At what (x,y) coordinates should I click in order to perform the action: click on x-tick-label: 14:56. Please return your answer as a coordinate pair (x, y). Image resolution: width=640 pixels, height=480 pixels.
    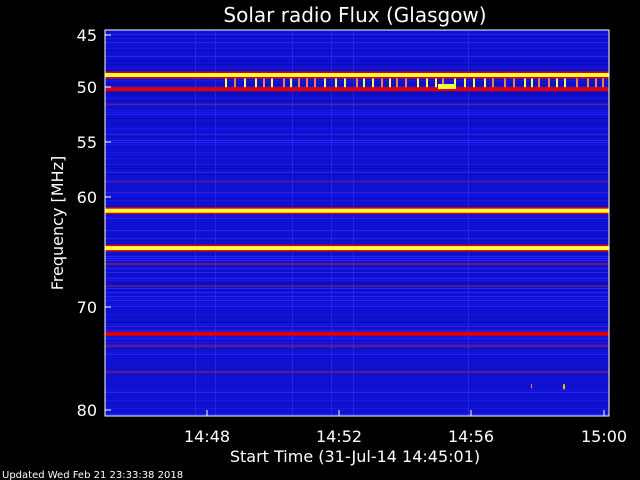
    Looking at the image, I should click on (471, 436).